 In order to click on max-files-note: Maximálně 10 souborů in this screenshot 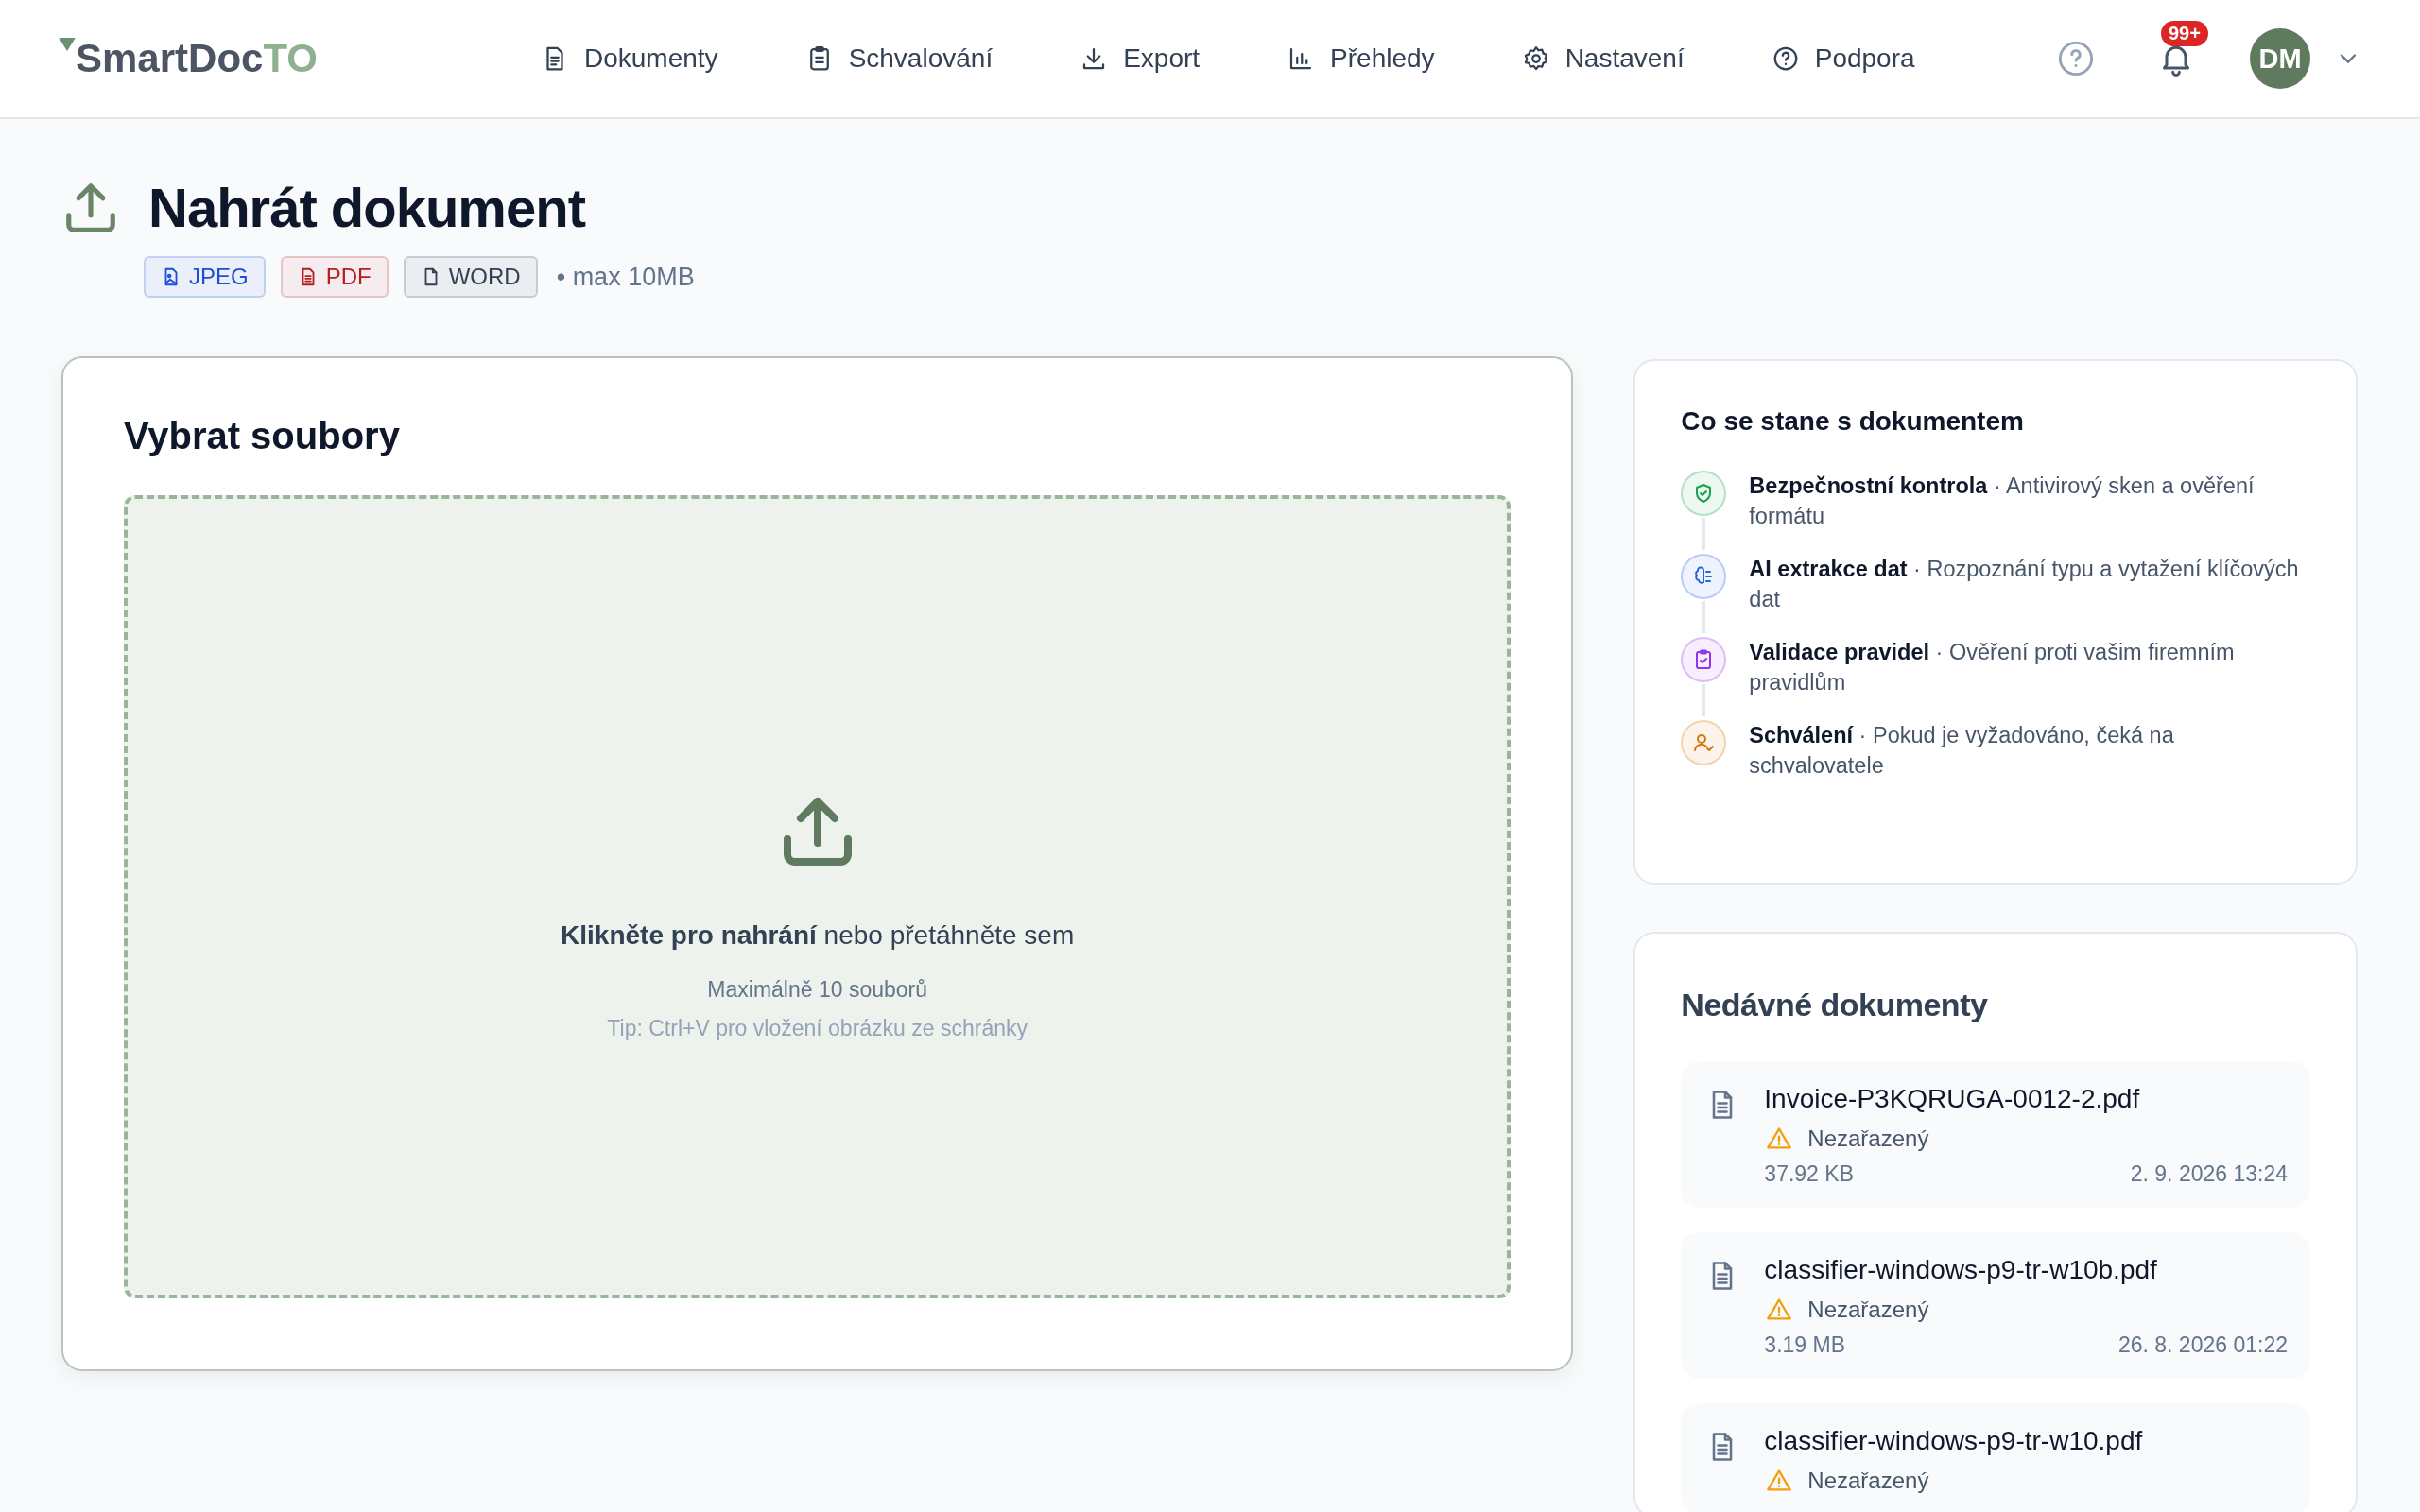, I will do `click(817, 990)`.